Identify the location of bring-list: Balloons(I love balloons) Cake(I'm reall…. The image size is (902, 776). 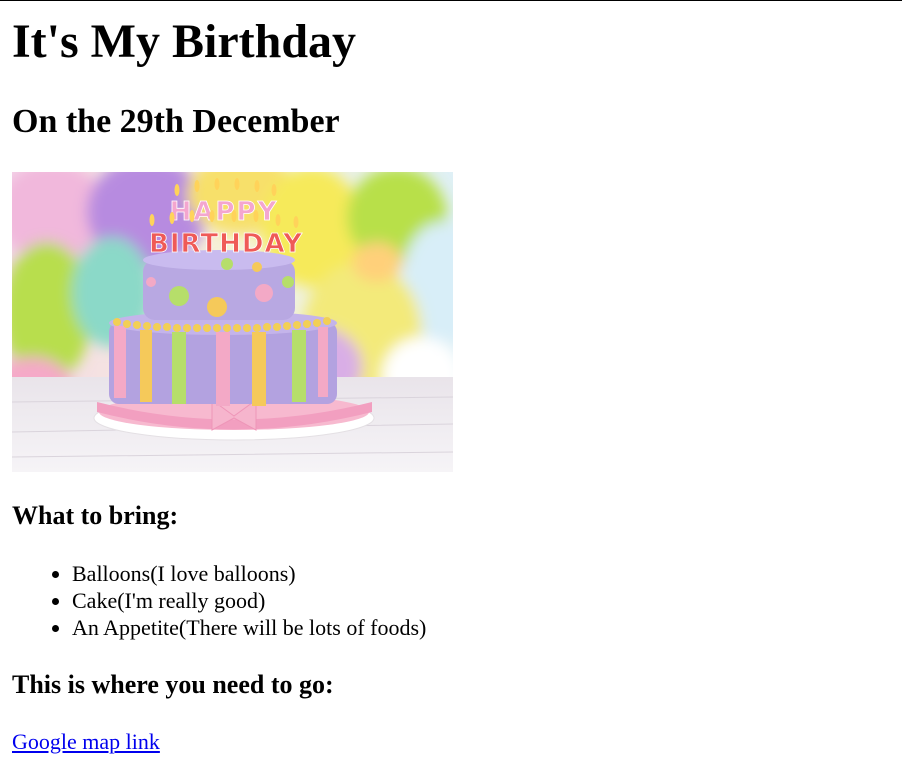
(219, 600).